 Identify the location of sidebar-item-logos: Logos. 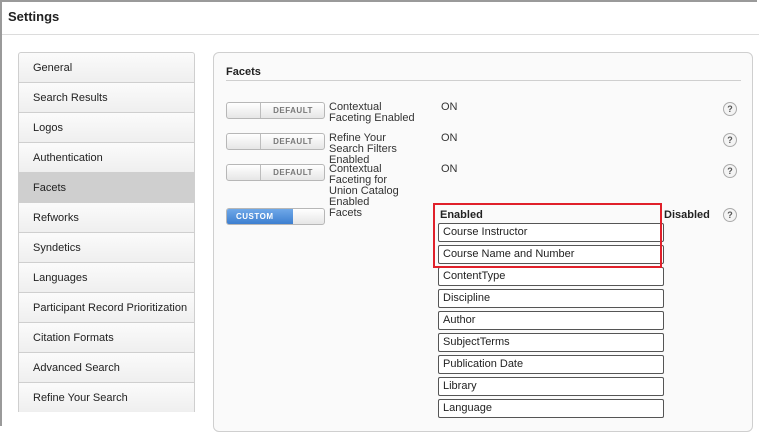
(106, 127).